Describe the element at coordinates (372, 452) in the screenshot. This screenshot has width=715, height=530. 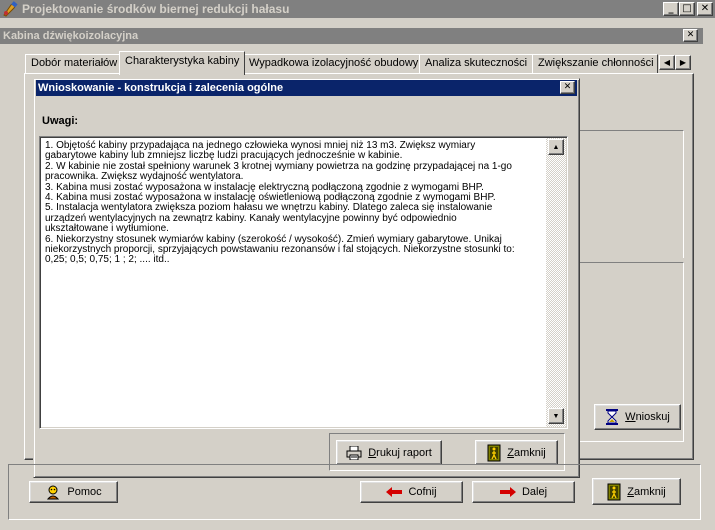
I see `print-button-mnemonic: D` at that location.